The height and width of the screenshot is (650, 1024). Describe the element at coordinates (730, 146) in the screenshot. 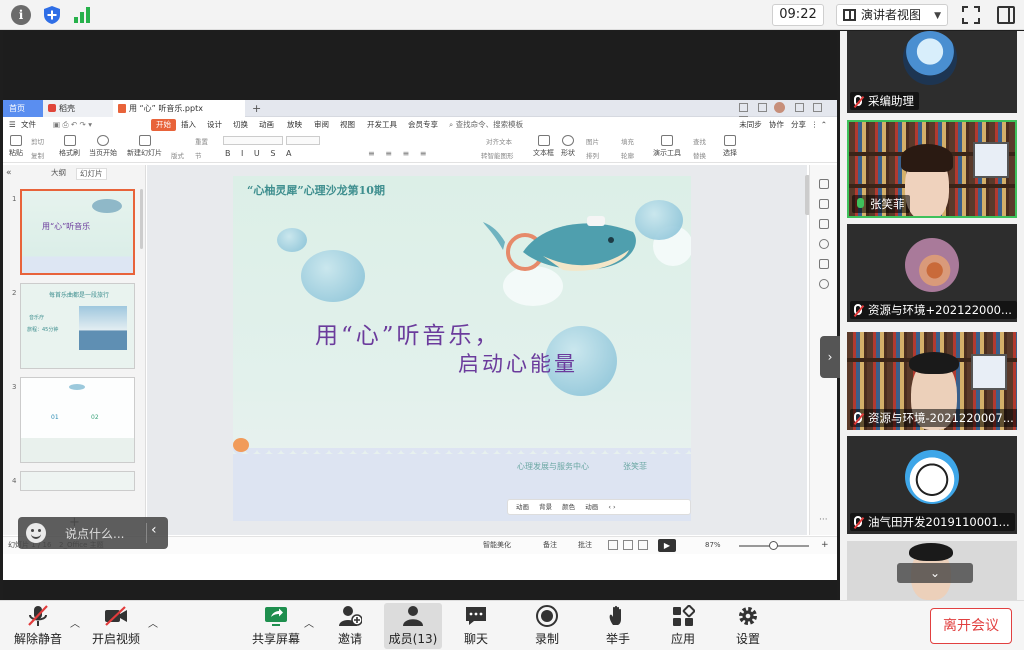

I see `select-button: 选择` at that location.